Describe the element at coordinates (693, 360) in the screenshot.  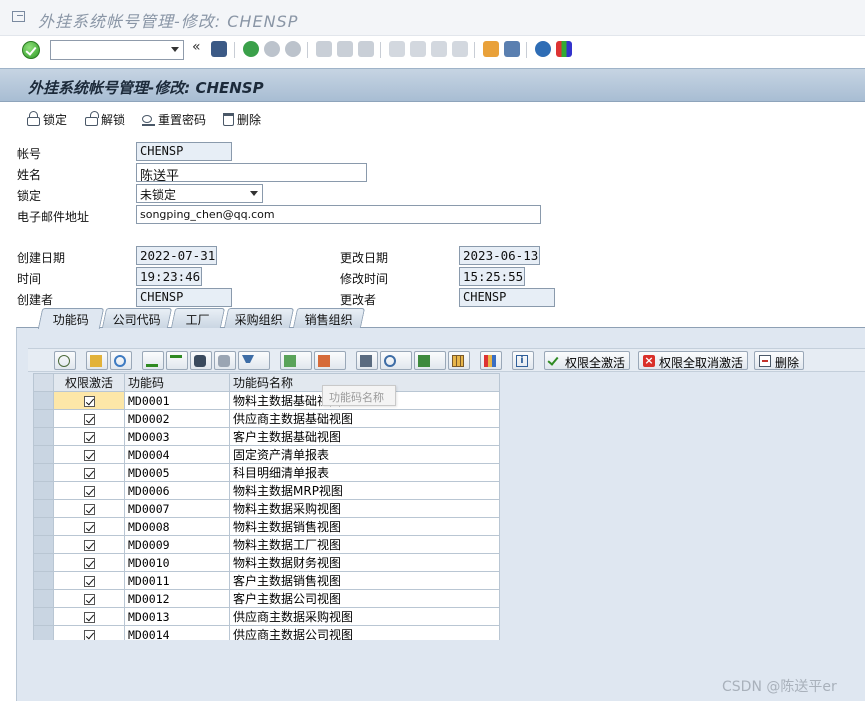
I see `deactivate-all-button: × 权限全取消激活` at that location.